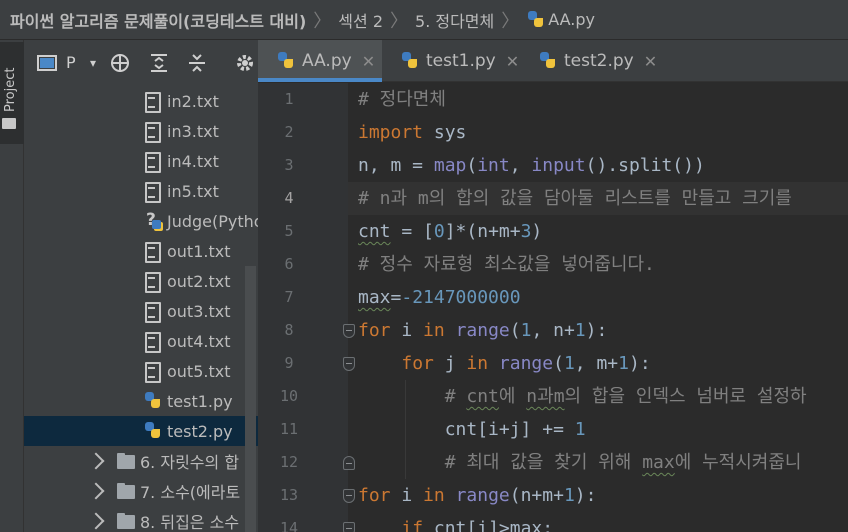  I want to click on tree-item-selected: test2.py, so click(141, 431).